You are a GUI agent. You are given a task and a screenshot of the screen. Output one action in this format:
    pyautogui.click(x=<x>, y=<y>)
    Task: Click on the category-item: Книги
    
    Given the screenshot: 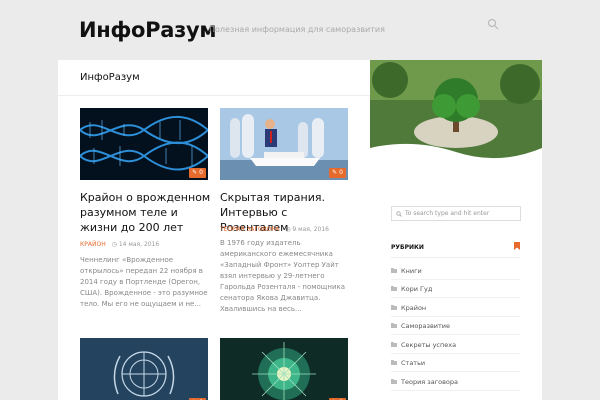 What is the action you would take?
    pyautogui.click(x=455, y=271)
    